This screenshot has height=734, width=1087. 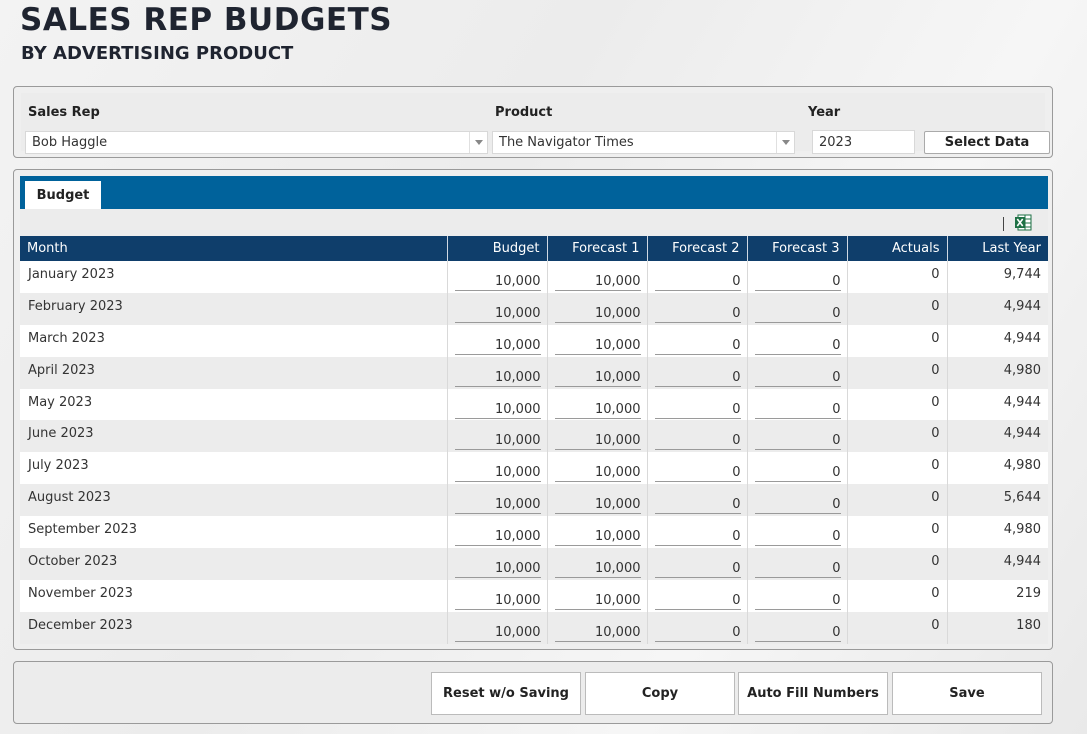 What do you see at coordinates (997, 532) in the screenshot?
I see `last-year-cell: 4,980` at bounding box center [997, 532].